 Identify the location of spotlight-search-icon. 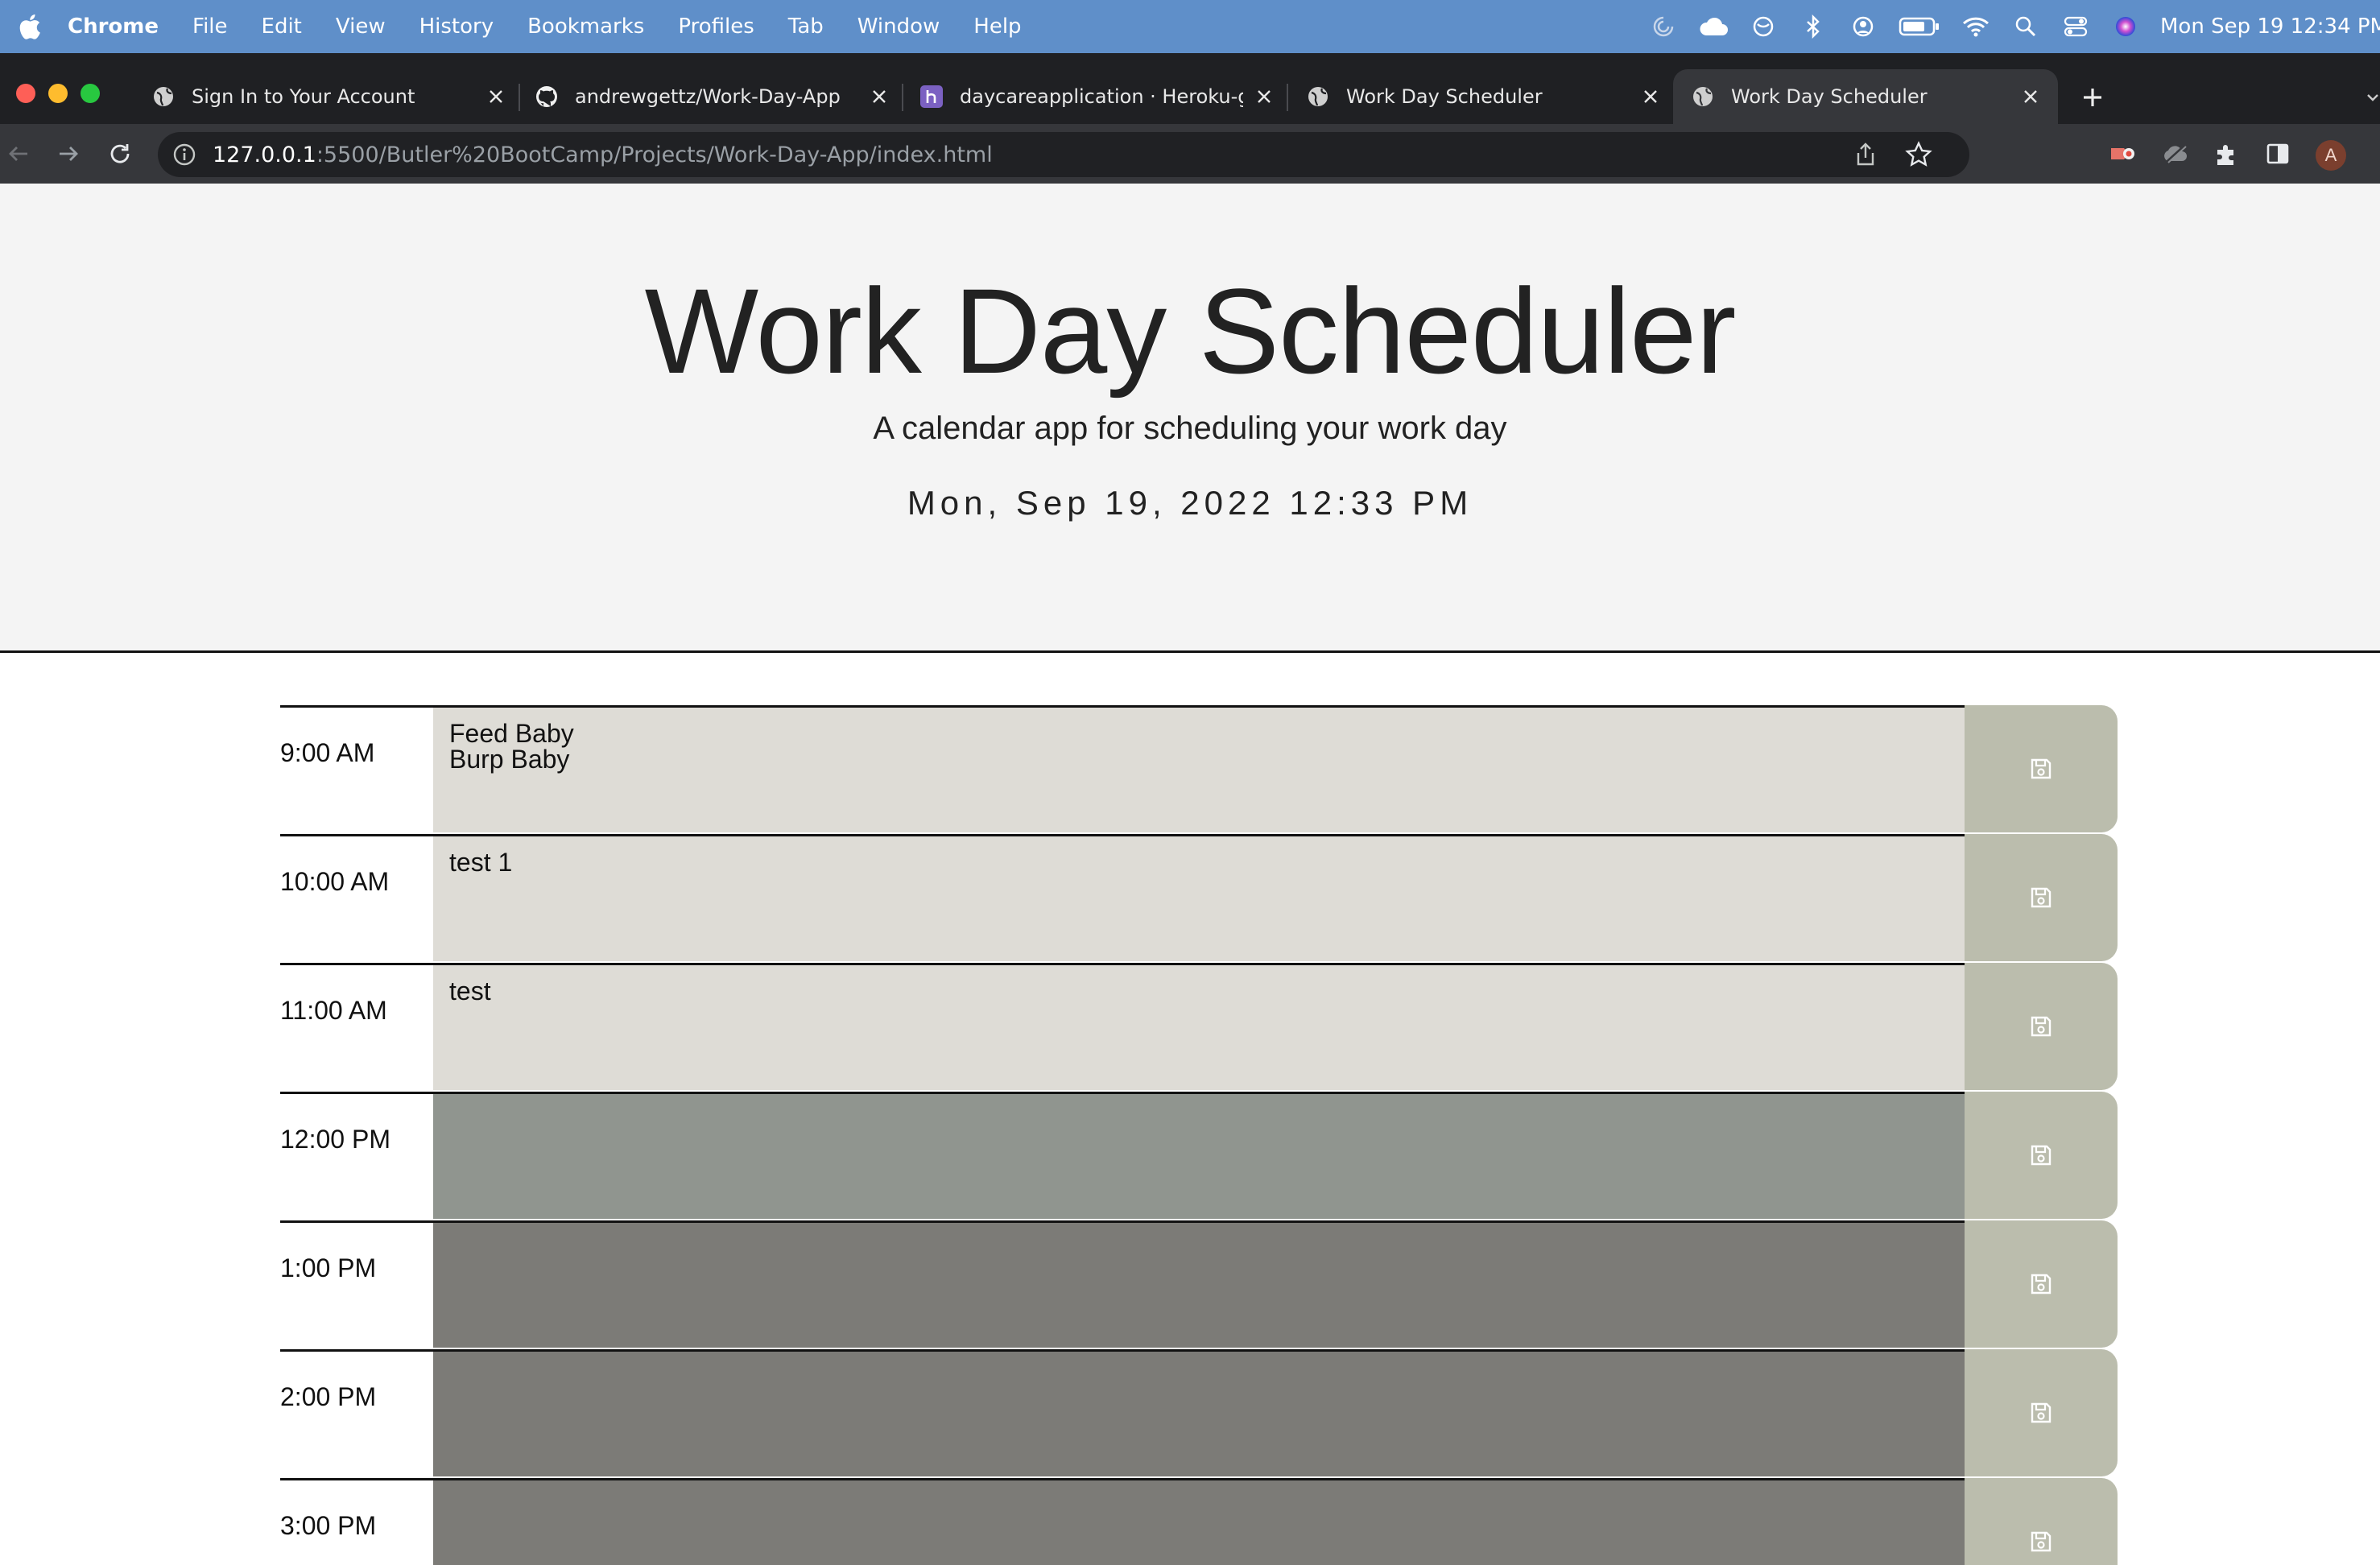
(2025, 26).